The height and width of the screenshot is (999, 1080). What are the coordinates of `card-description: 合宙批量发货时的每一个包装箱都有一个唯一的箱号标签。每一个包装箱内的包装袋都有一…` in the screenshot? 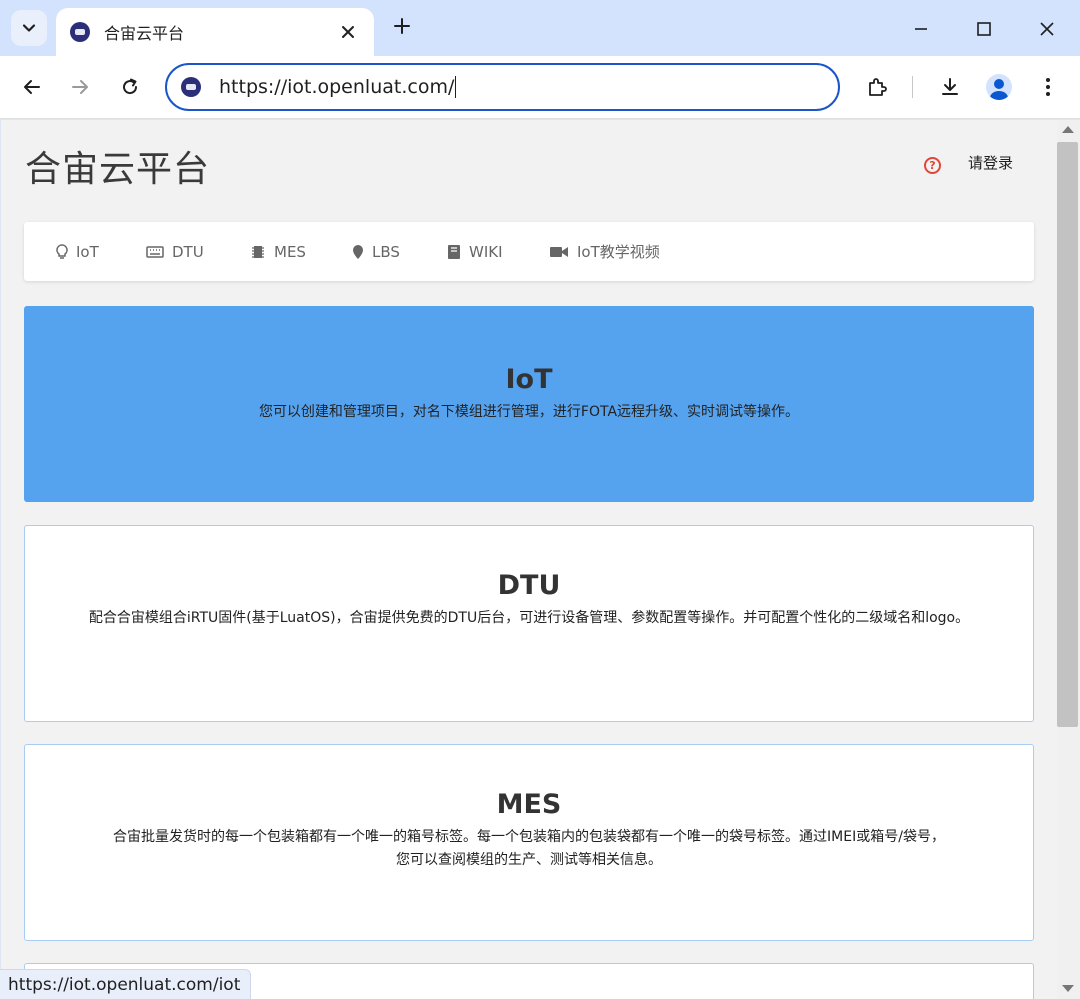 It's located at (529, 849).